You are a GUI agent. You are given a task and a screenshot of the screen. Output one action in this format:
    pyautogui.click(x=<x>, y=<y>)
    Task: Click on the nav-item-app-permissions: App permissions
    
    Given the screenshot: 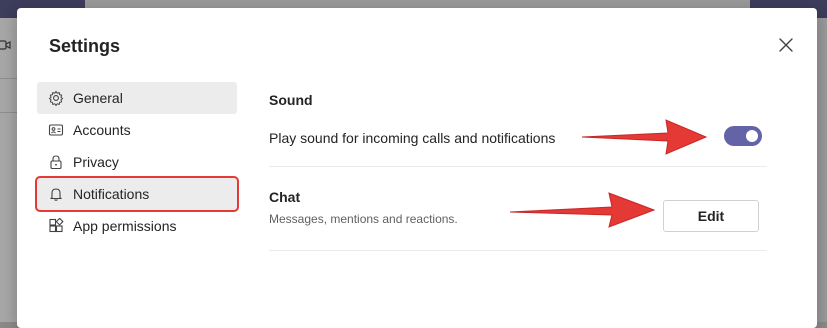 What is the action you would take?
    pyautogui.click(x=137, y=226)
    